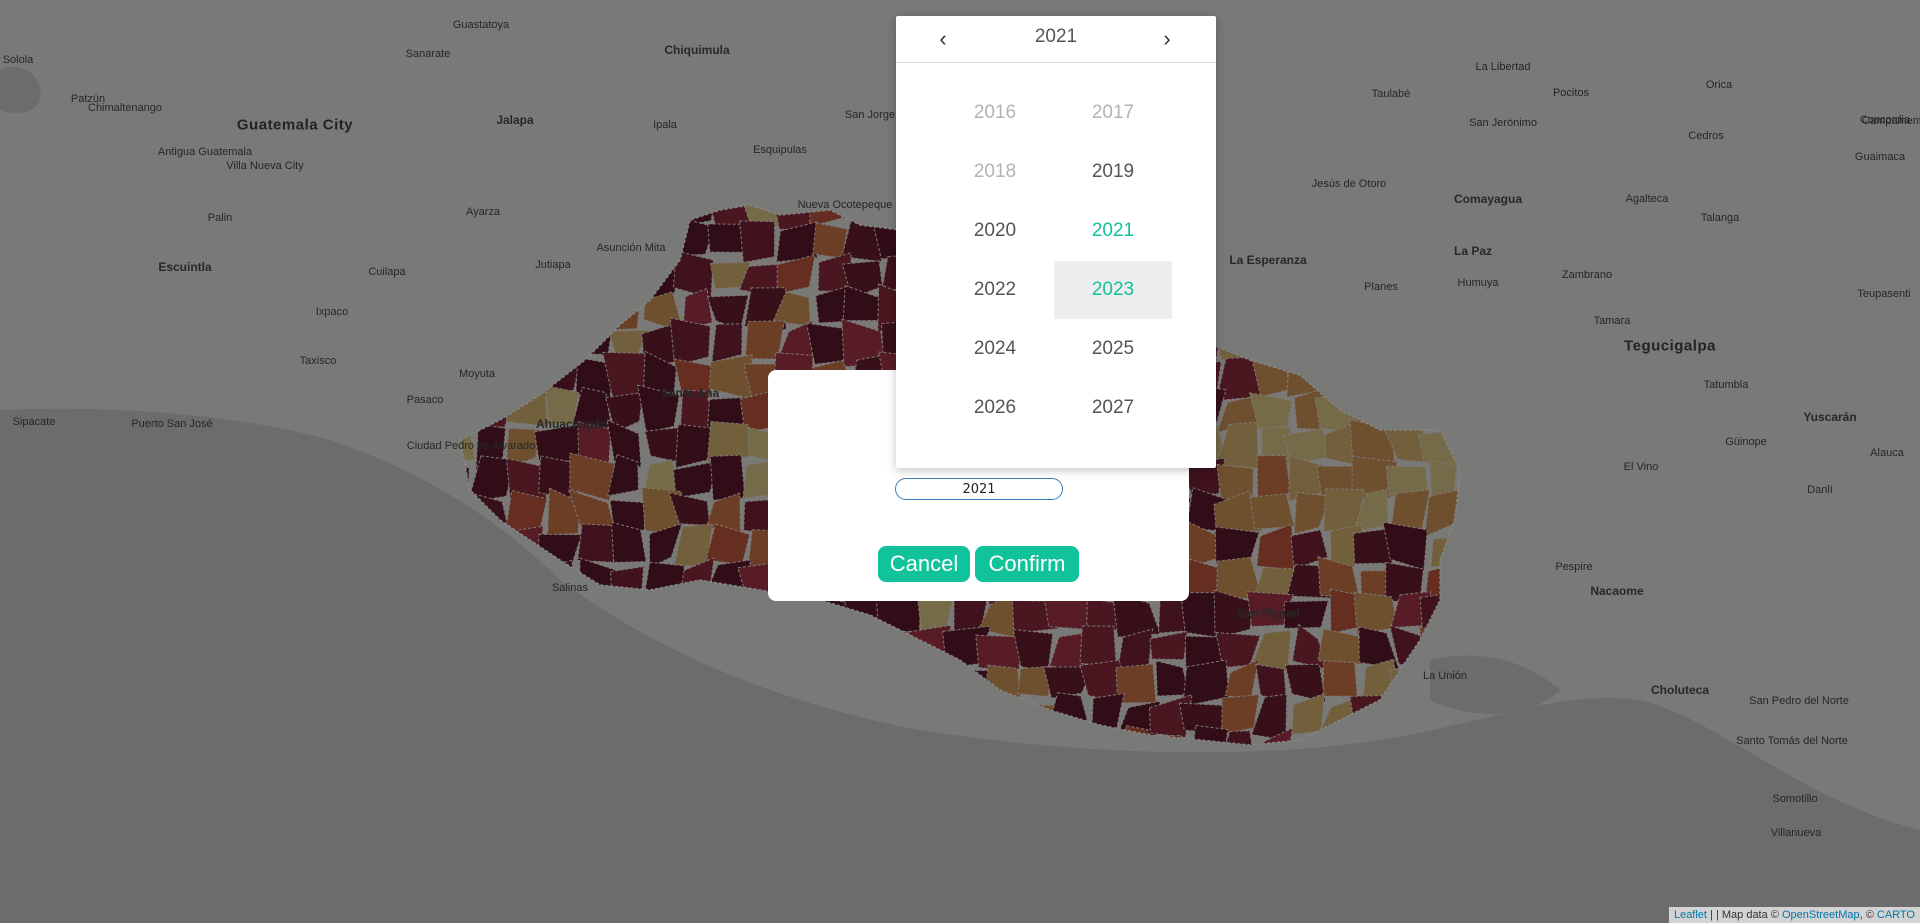  What do you see at coordinates (924, 564) in the screenshot?
I see `cancel-button: Cancel` at bounding box center [924, 564].